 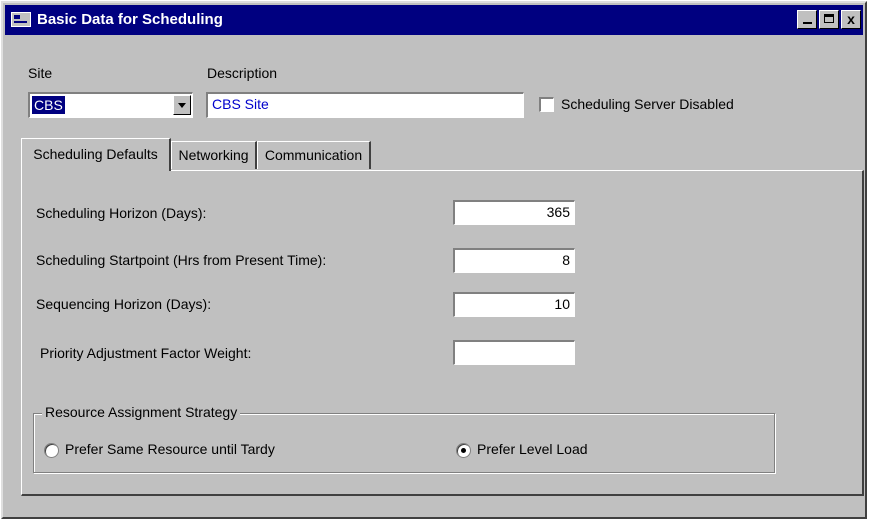 What do you see at coordinates (463, 450) in the screenshot?
I see `prefer-level-load-radio` at bounding box center [463, 450].